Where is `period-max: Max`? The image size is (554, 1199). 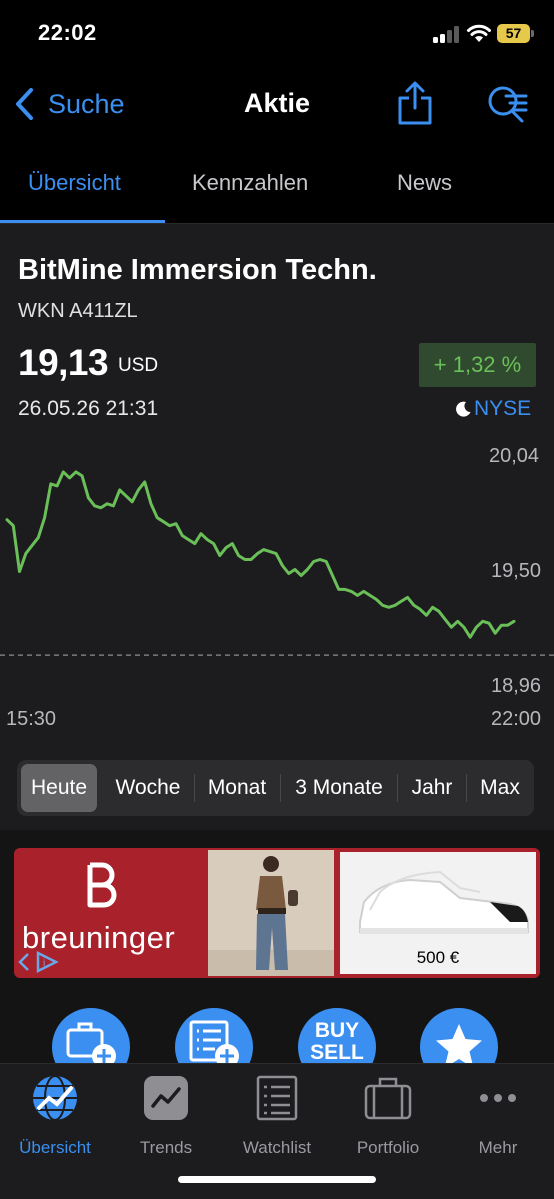 period-max: Max is located at coordinates (500, 788).